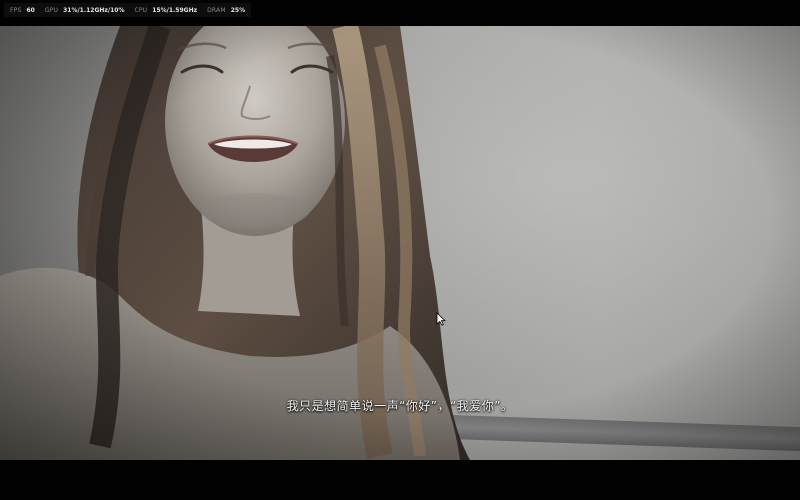  I want to click on fps-value: 60, so click(30, 10).